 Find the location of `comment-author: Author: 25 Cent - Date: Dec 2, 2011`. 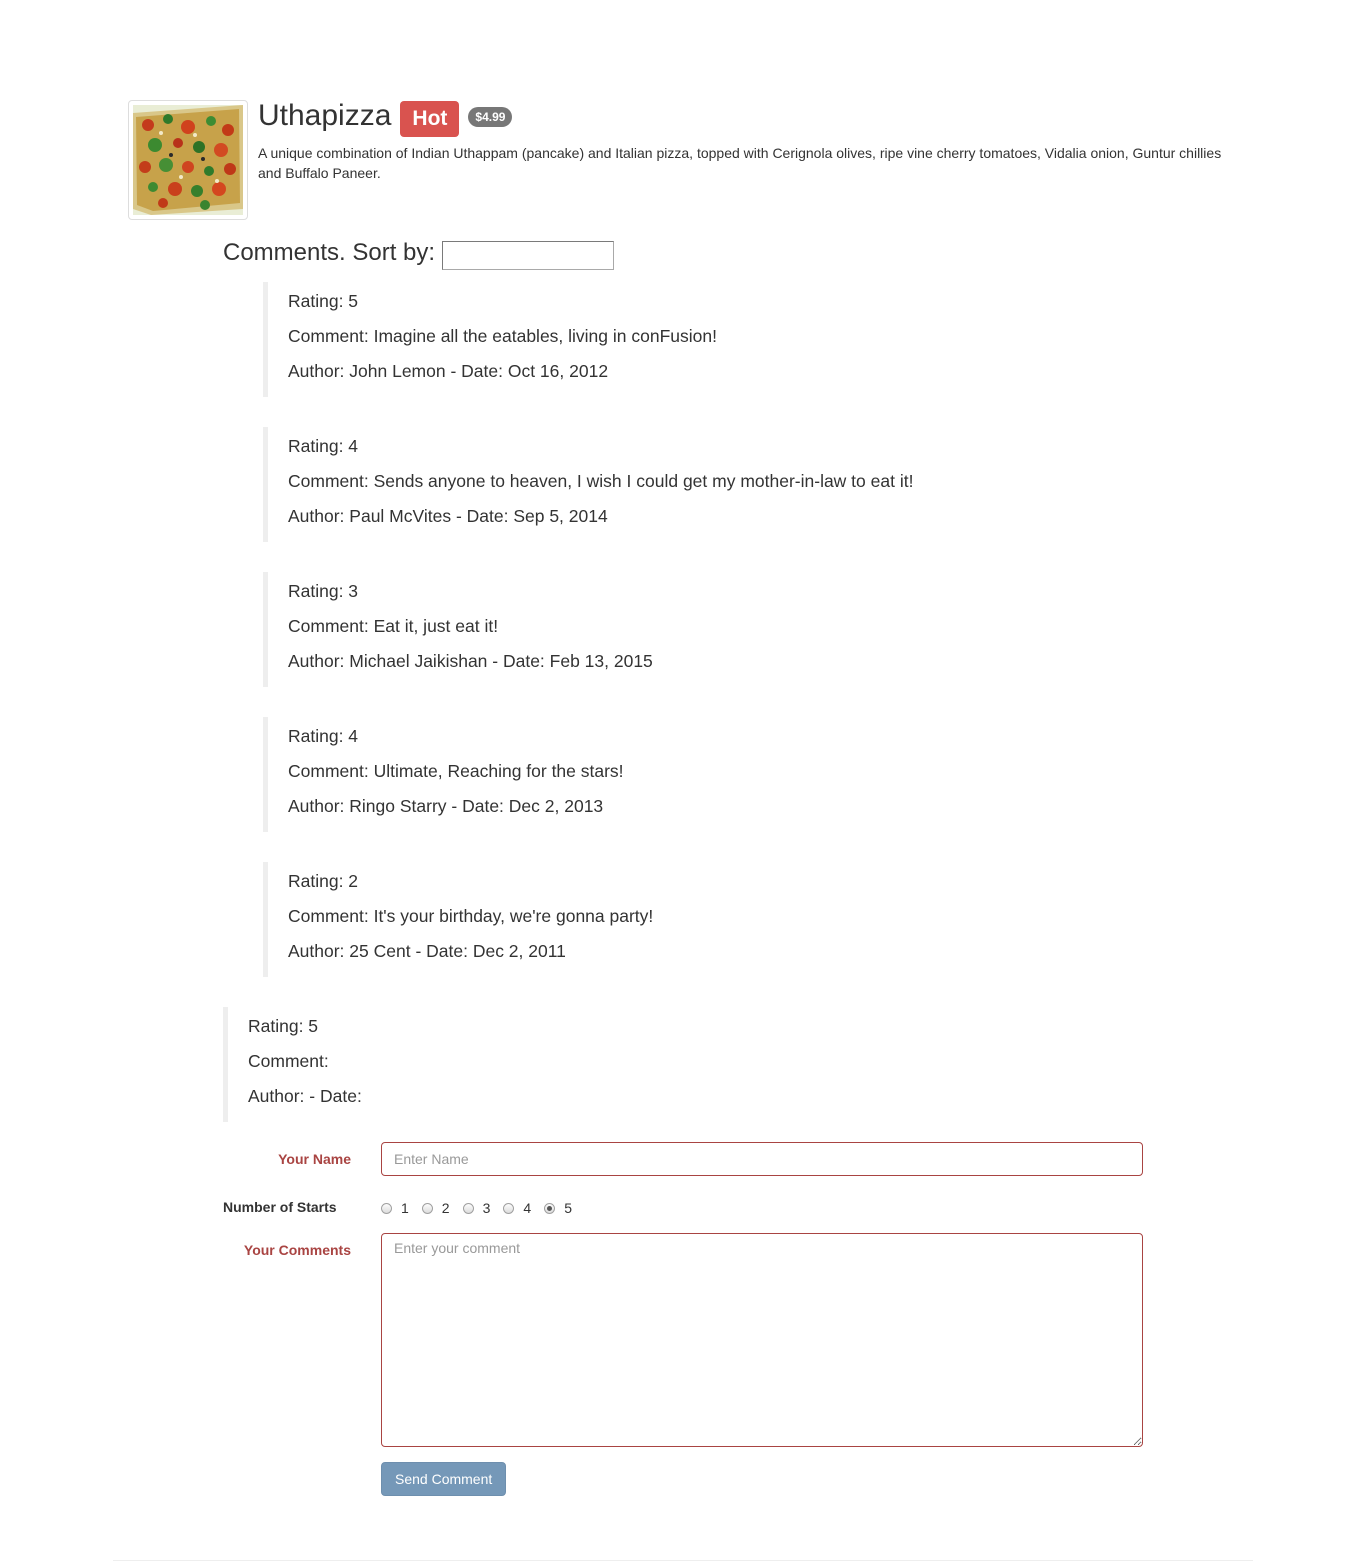

comment-author: Author: 25 Cent - Date: Dec 2, 2011 is located at coordinates (427, 951).